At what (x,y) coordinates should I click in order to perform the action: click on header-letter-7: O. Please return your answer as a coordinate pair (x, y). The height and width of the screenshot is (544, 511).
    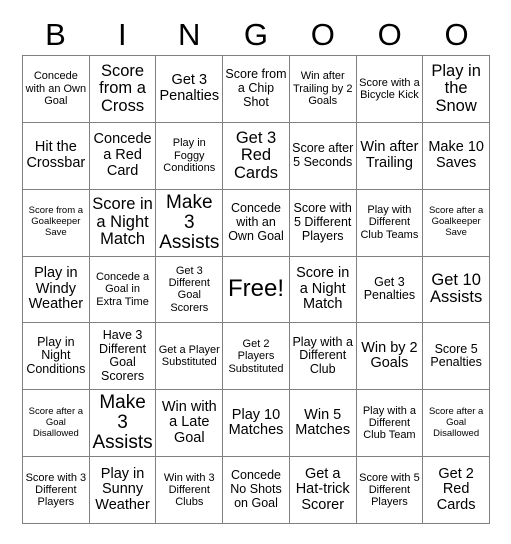
    Looking at the image, I should click on (456, 34).